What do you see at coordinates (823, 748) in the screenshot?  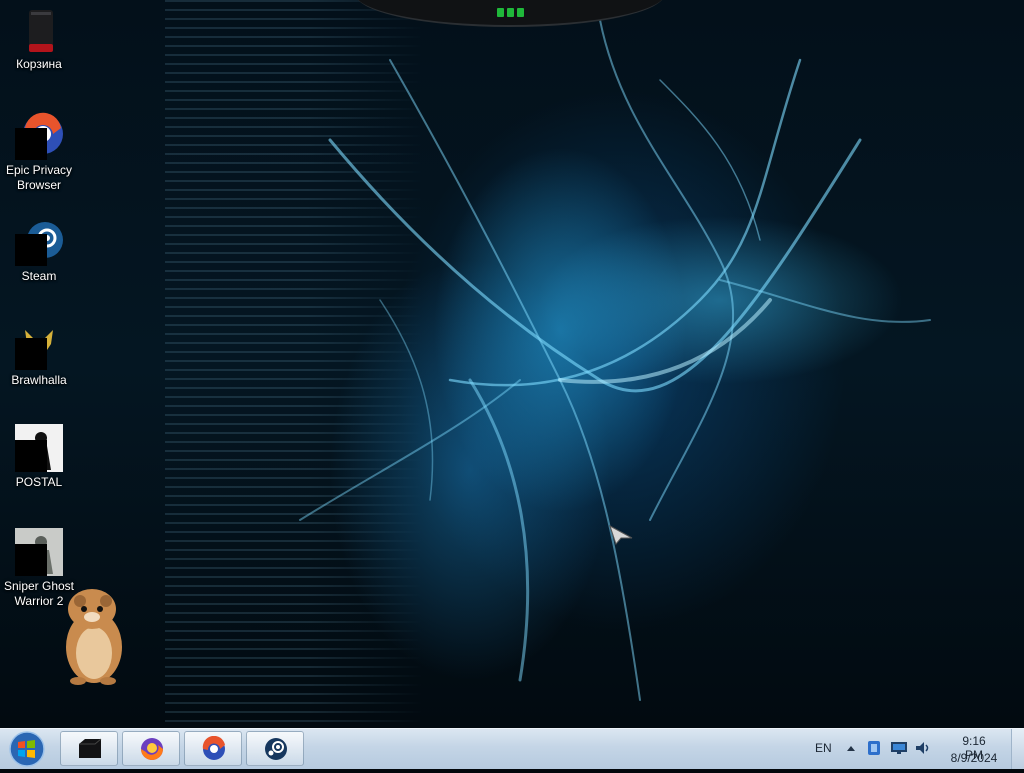 I see `language-indicator: EN` at bounding box center [823, 748].